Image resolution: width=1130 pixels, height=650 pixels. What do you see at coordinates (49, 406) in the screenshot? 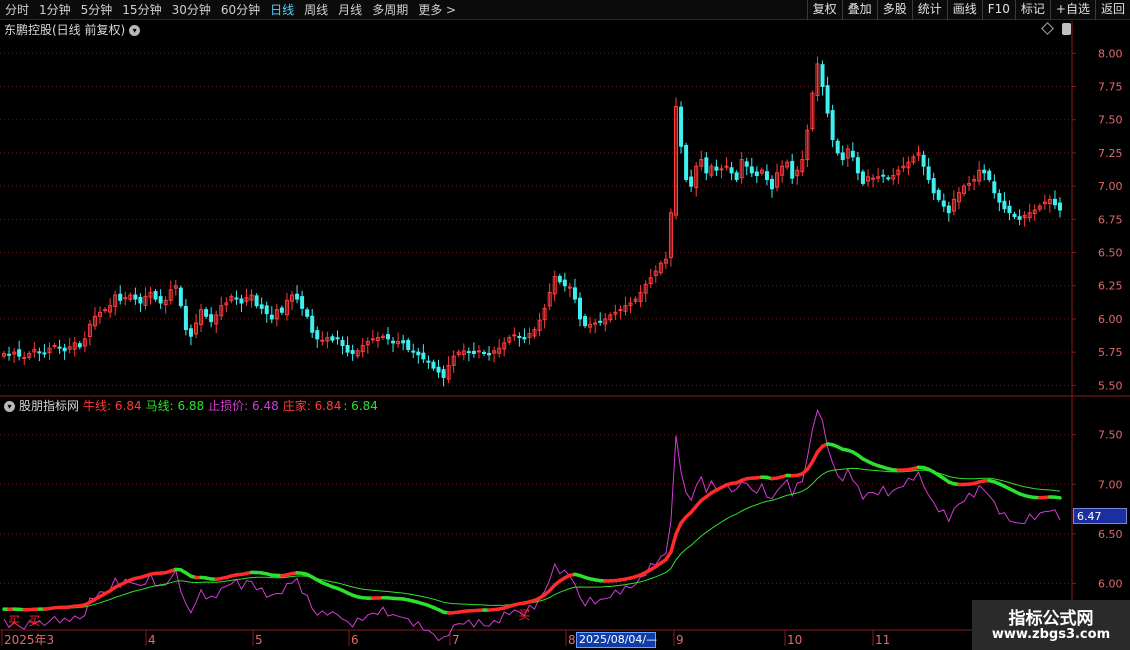
I see `indicator-name: 股朋指标网` at bounding box center [49, 406].